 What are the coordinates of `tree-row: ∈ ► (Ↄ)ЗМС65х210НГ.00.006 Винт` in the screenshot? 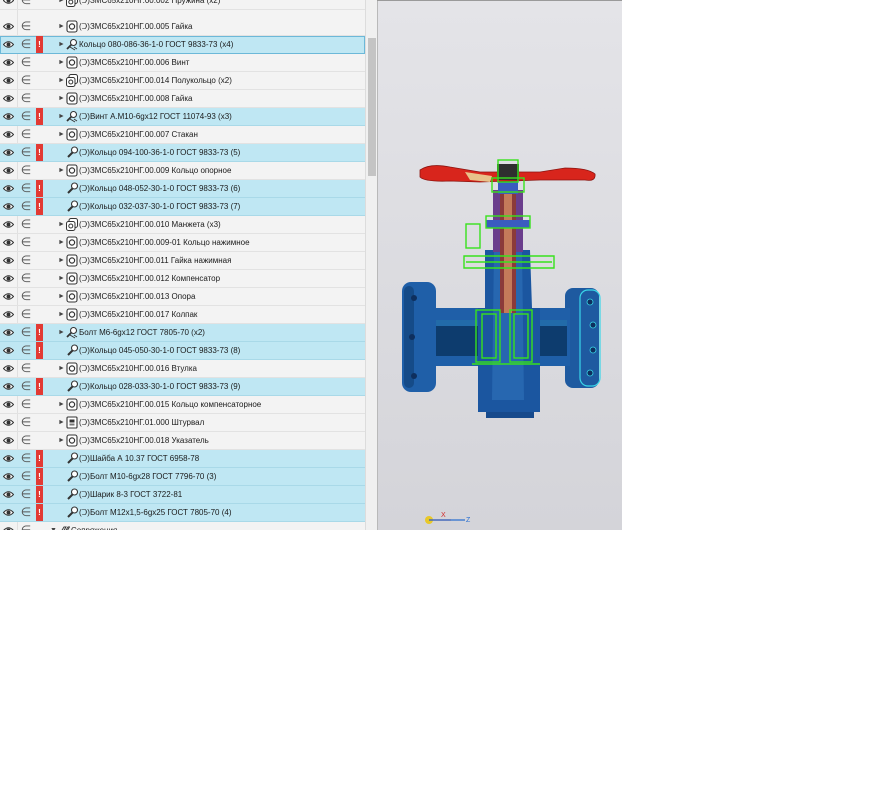 It's located at (182, 63).